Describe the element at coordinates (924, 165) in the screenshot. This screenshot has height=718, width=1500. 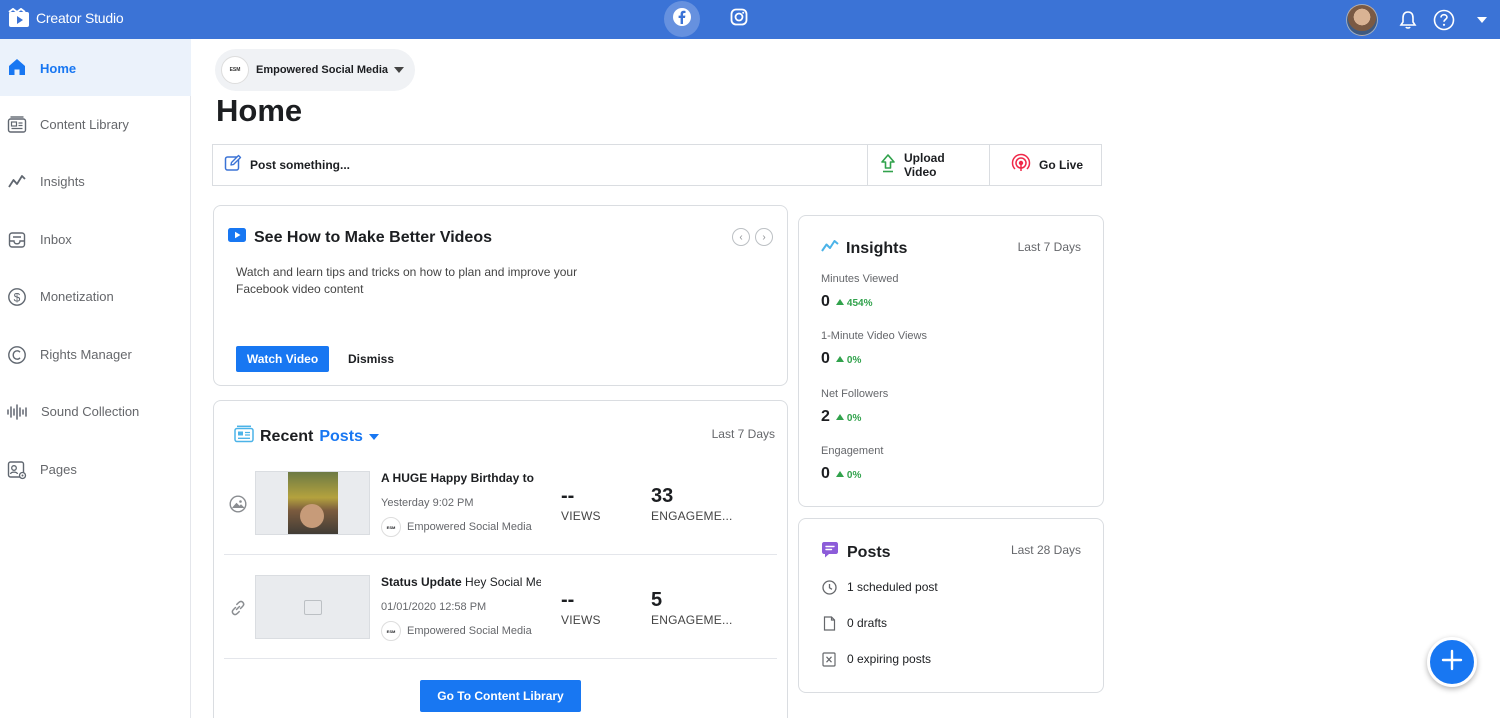
I see `upload-video-label: Upload Video` at that location.